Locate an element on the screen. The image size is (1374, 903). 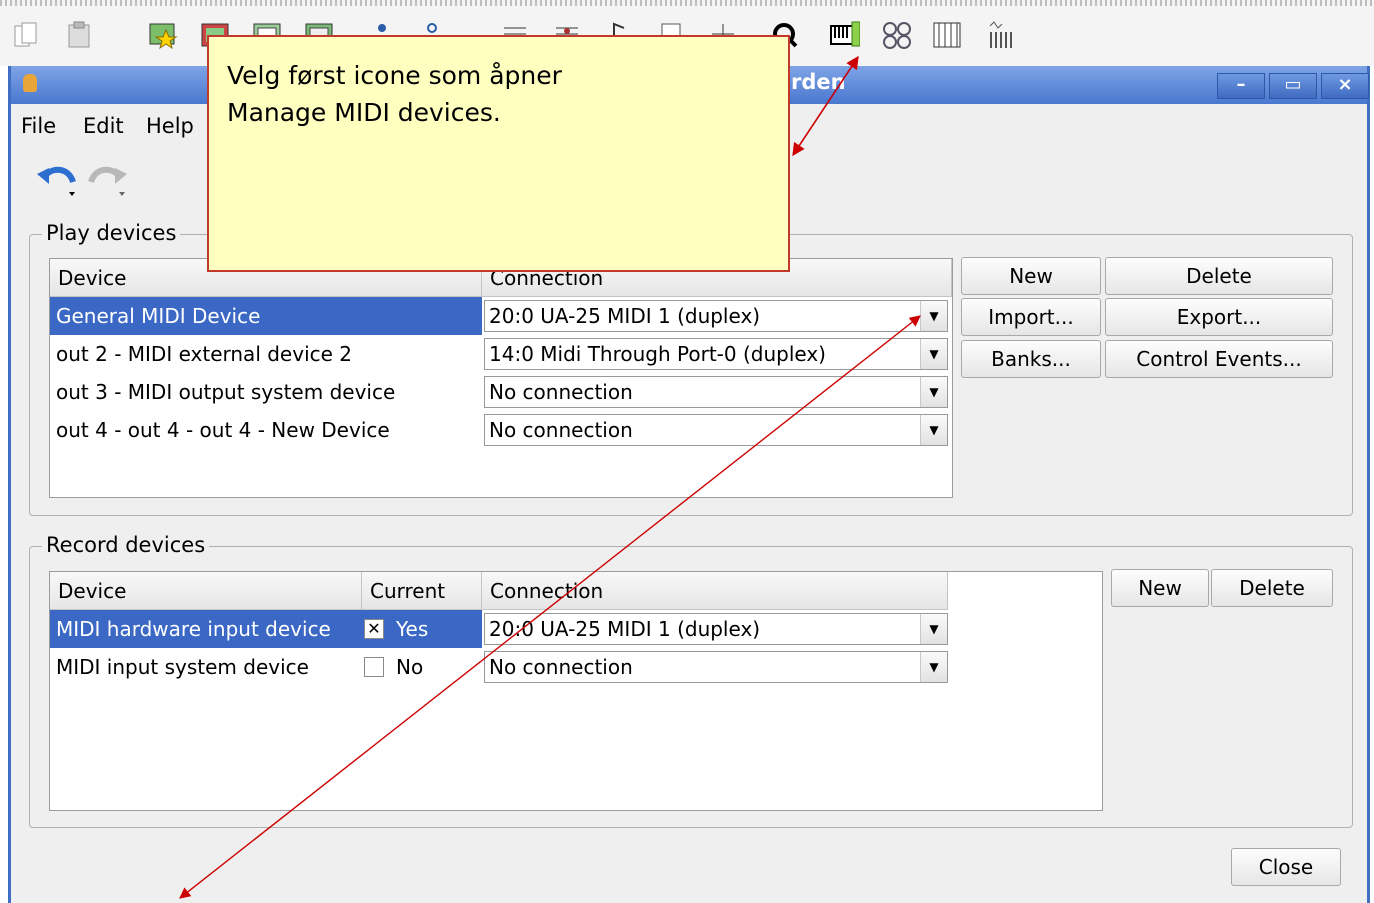
copy-icon is located at coordinates (27, 35).